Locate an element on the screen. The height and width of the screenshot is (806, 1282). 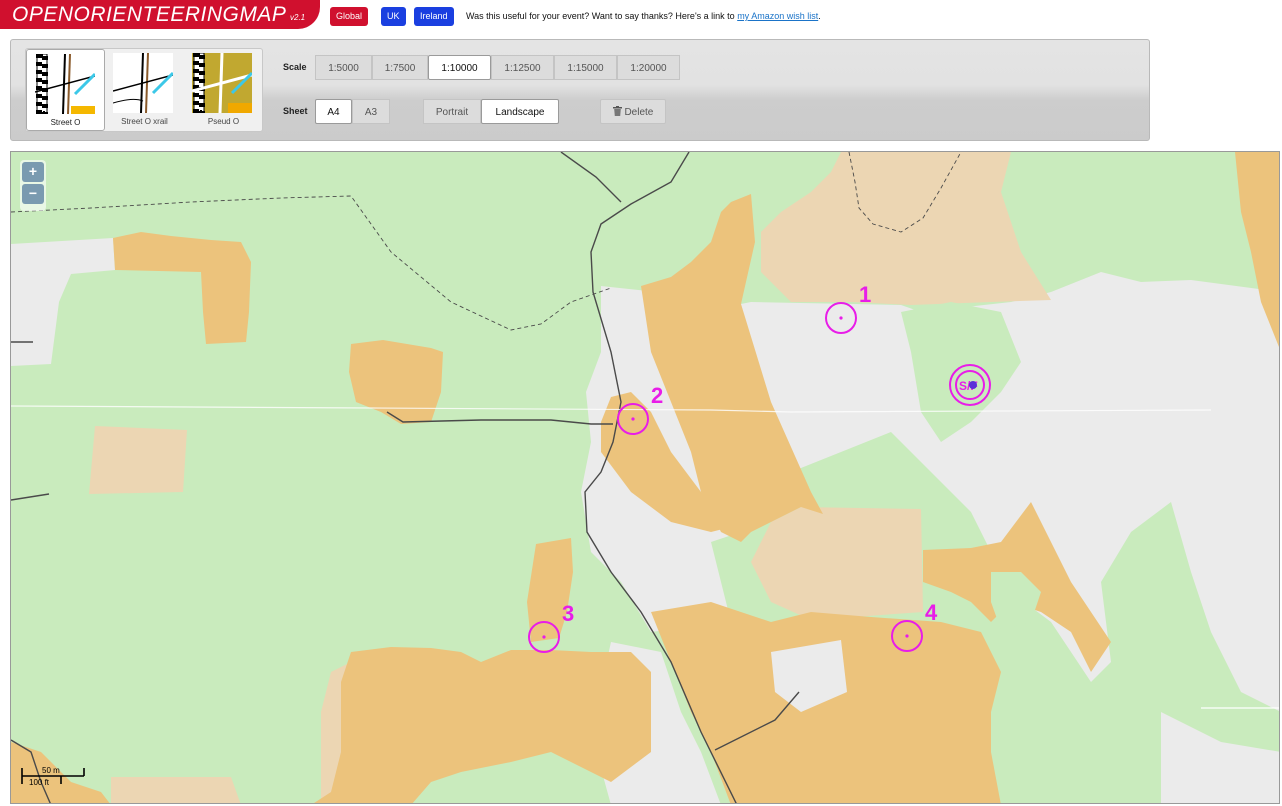
control-3-number: 3 is located at coordinates (568, 613).